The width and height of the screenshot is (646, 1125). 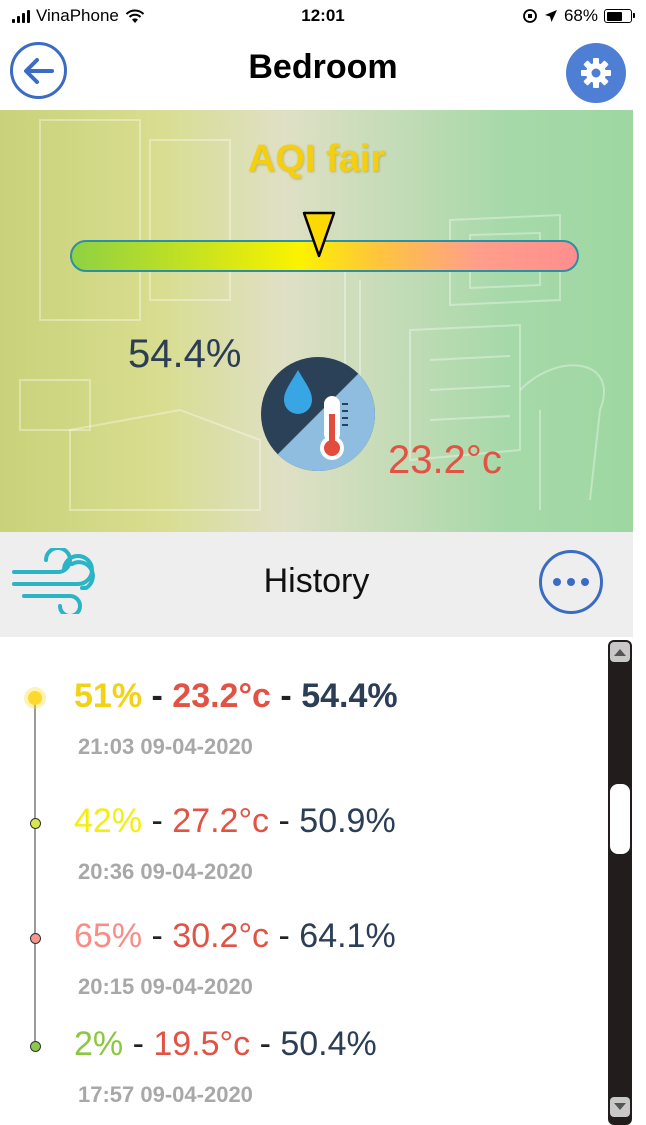 I want to click on history-humidity: 54.4%, so click(x=349, y=696).